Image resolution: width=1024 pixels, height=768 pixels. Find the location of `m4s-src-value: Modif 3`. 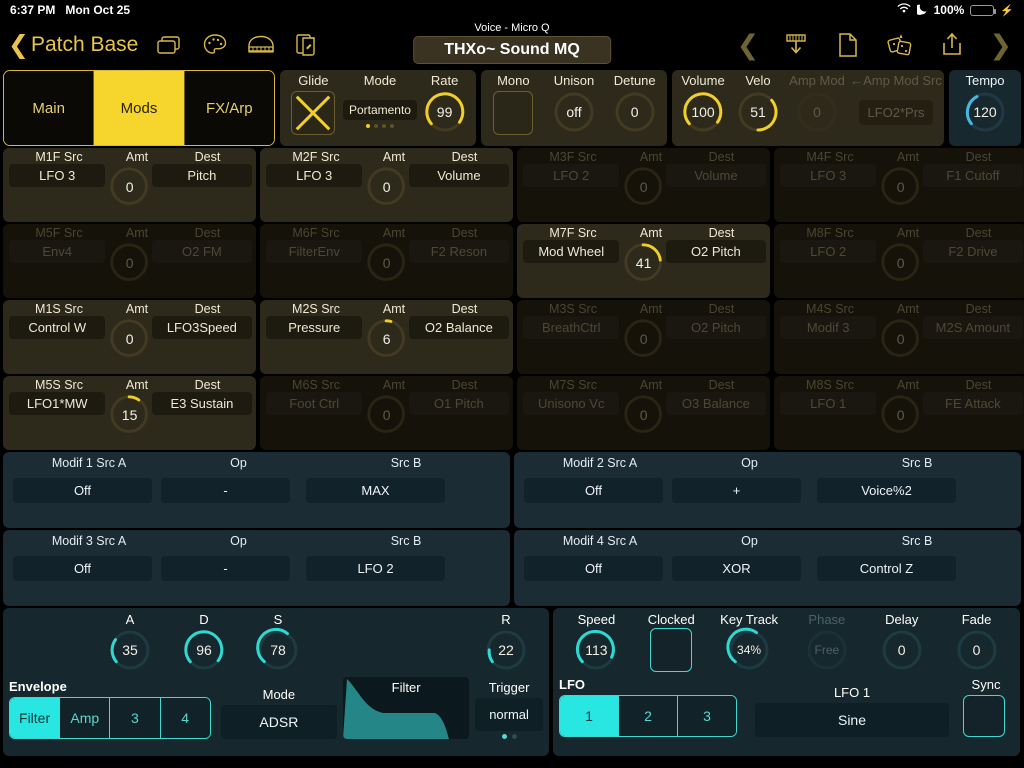

m4s-src-value: Modif 3 is located at coordinates (828, 327).